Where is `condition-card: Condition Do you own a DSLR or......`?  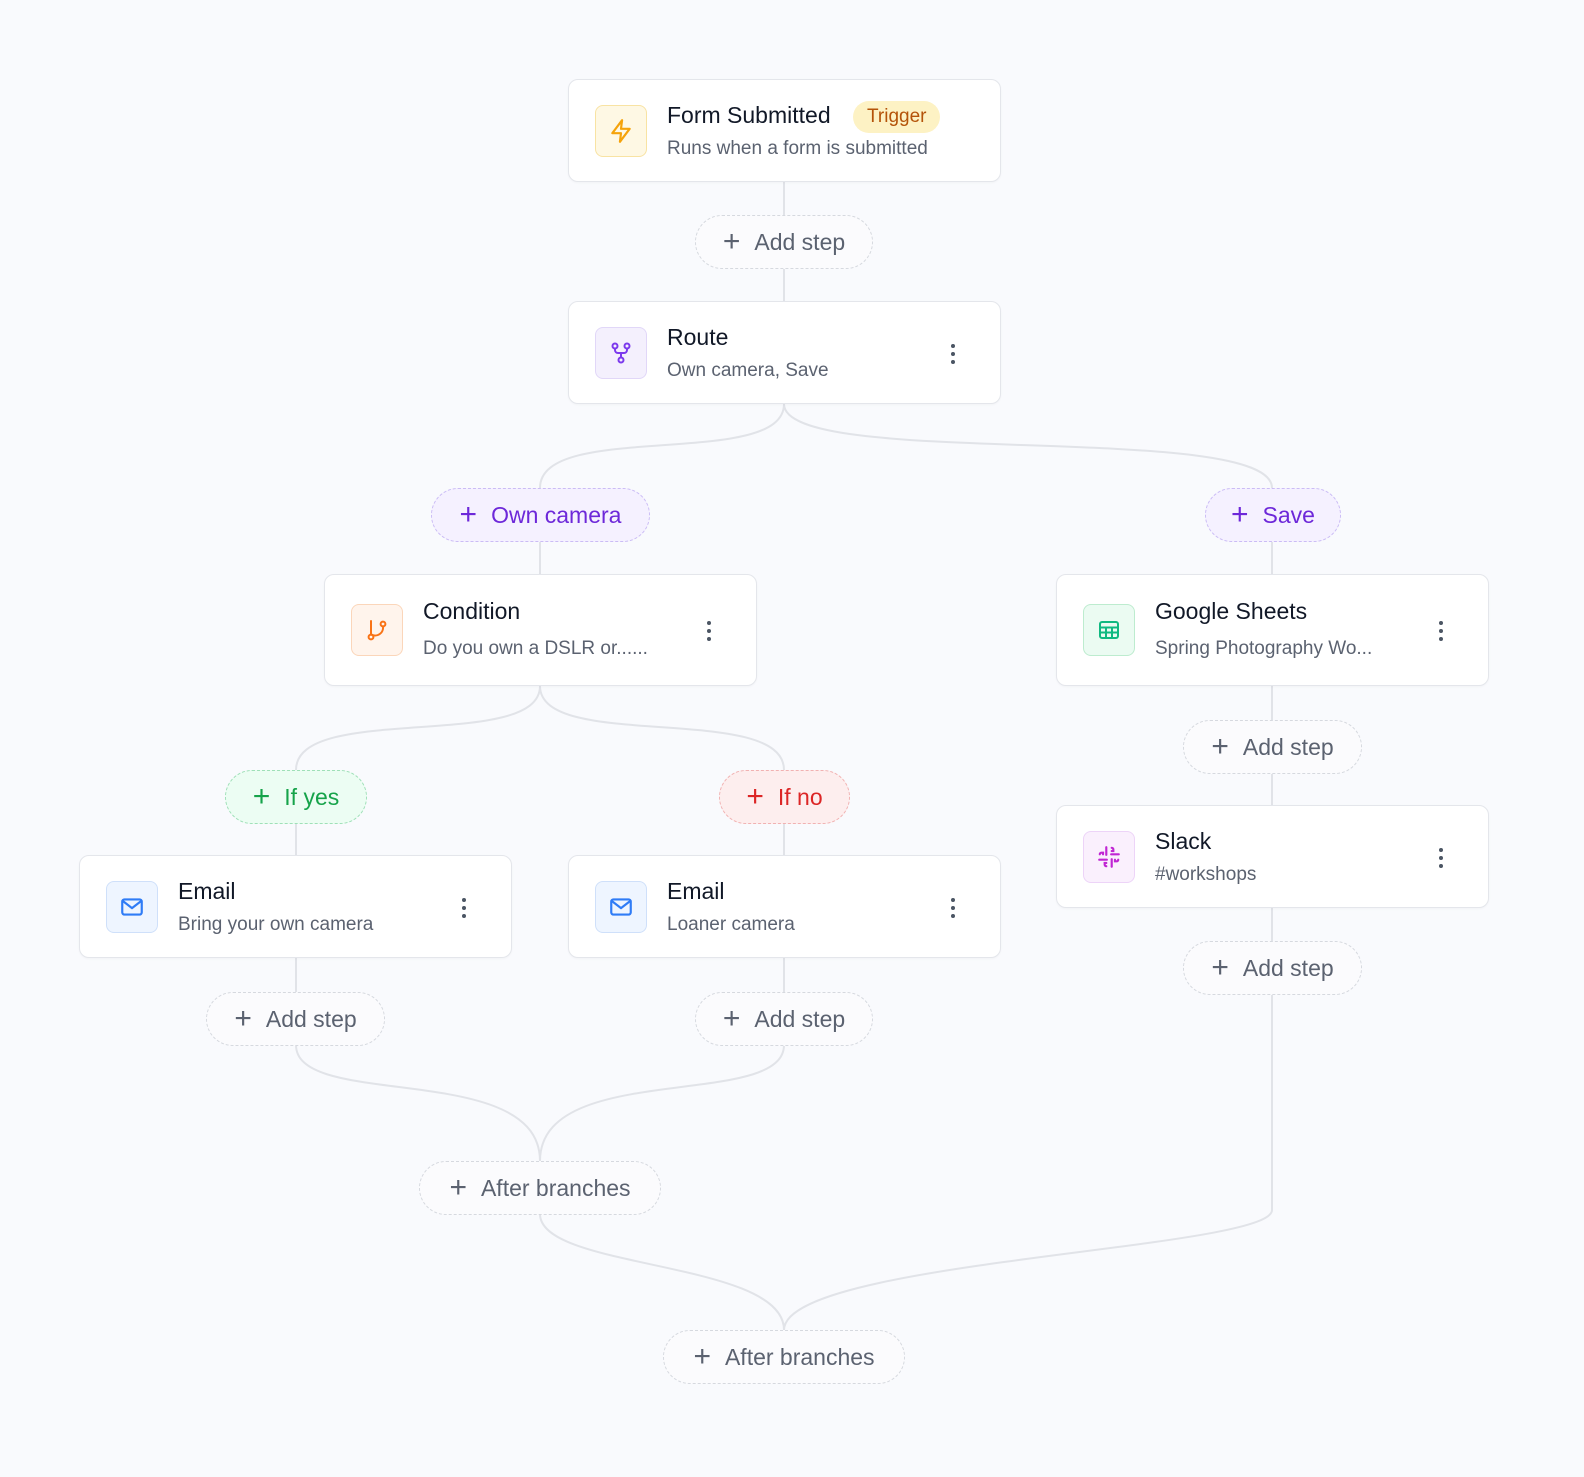
condition-card: Condition Do you own a DSLR or...... is located at coordinates (540, 630).